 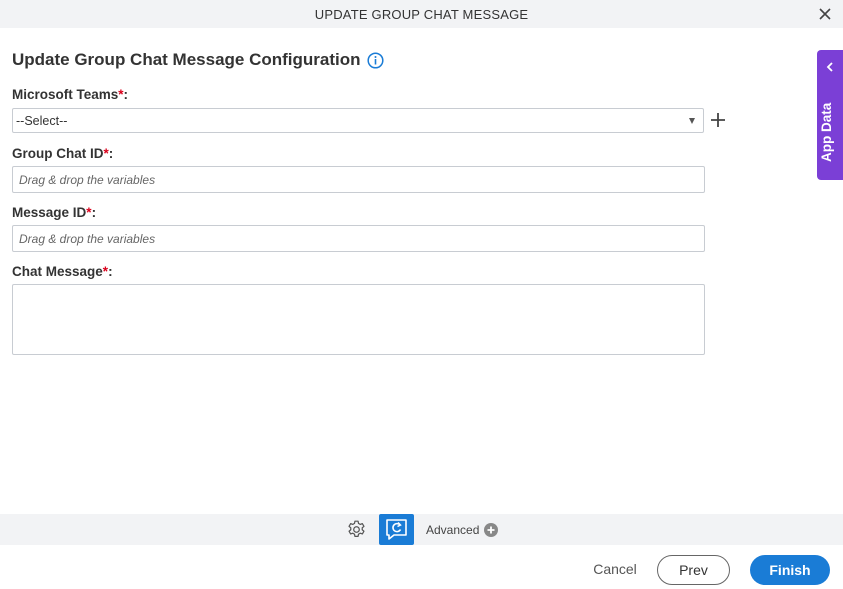 I want to click on page-title: Update Group Chat Message Configuration, so click(x=186, y=59).